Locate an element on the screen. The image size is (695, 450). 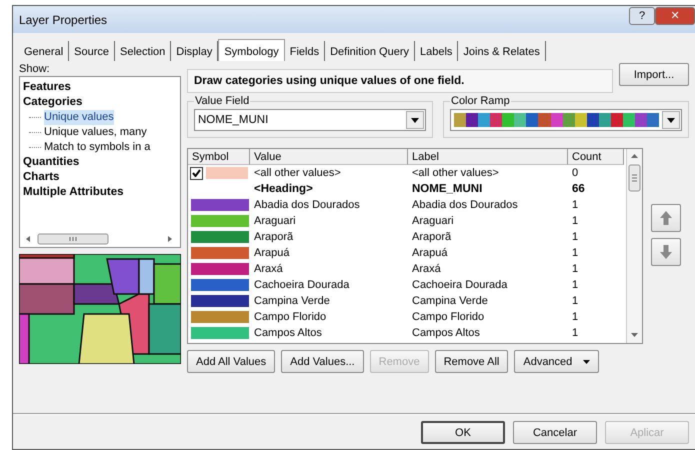
value-field-dropdown: NOME_MUNI is located at coordinates (310, 120).